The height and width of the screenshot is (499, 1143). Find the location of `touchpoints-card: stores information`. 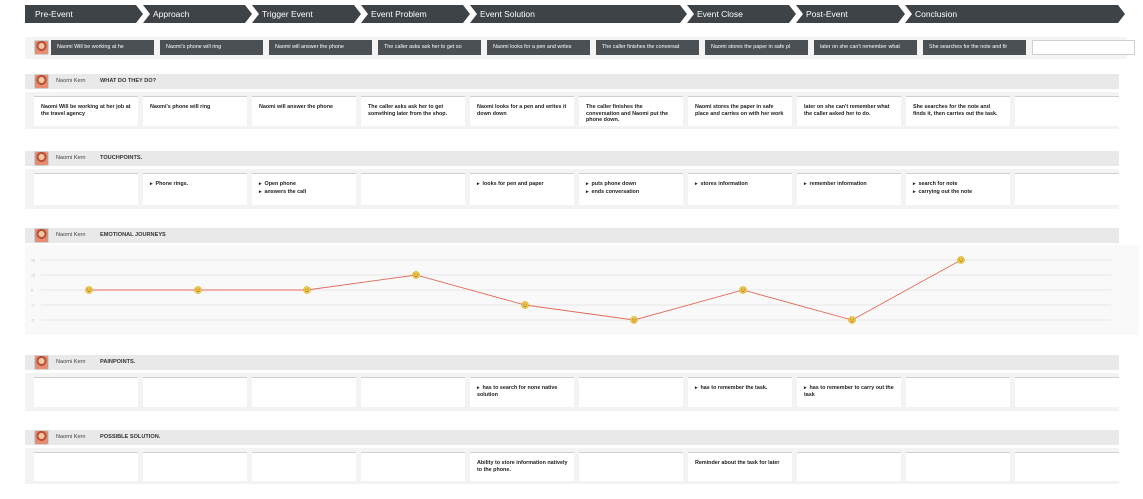

touchpoints-card: stores information is located at coordinates (740, 189).